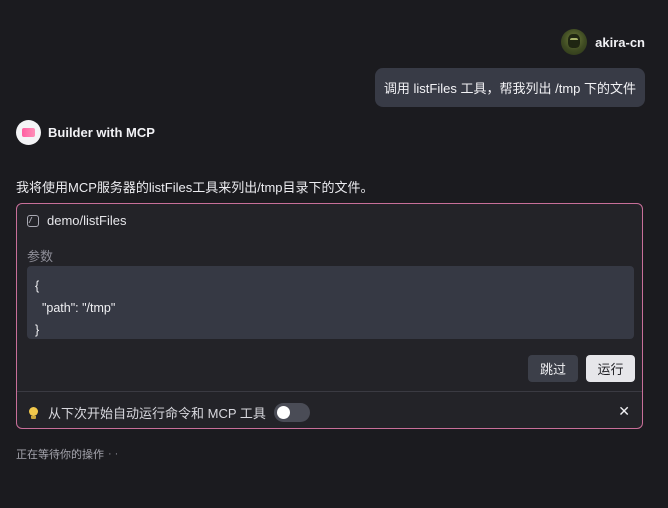  I want to click on toggle-knob, so click(283, 412).